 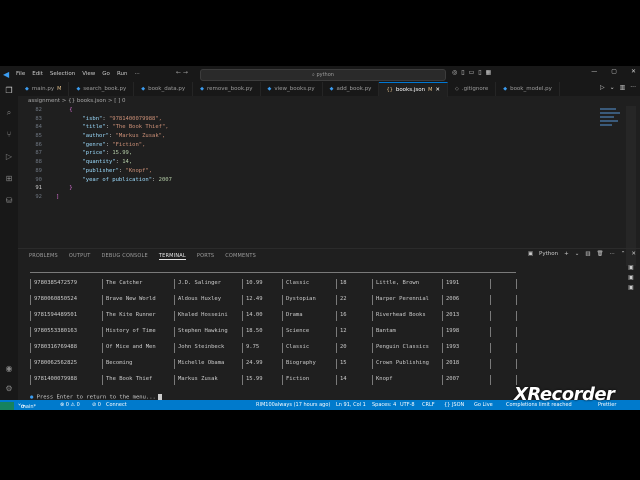 What do you see at coordinates (410, 90) in the screenshot?
I see `tab-label: books.json` at bounding box center [410, 90].